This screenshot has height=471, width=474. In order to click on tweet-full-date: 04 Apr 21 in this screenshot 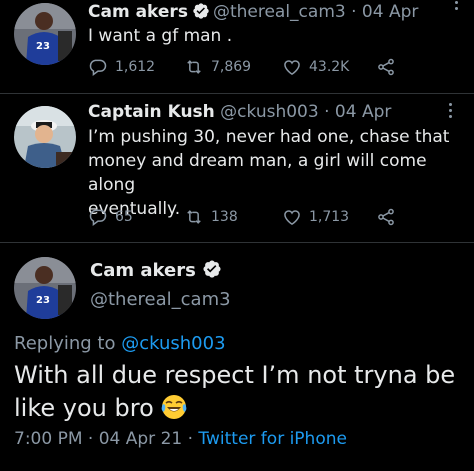, I will do `click(140, 439)`.